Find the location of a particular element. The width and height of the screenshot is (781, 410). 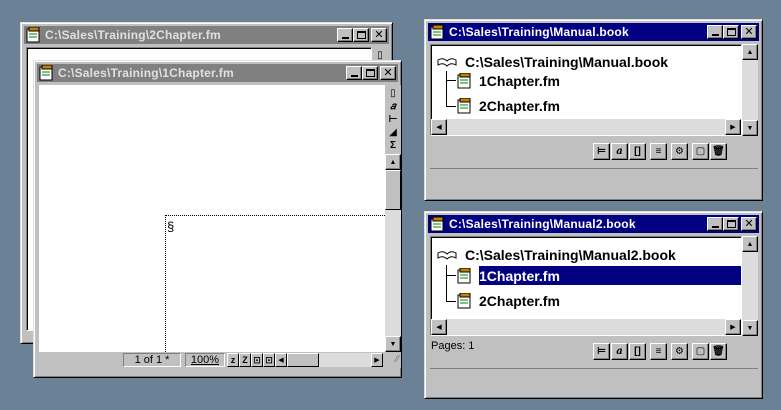

titlebar-2chapter: C:\Sales\Training\2Chapter.fm ✕ is located at coordinates (206, 35).